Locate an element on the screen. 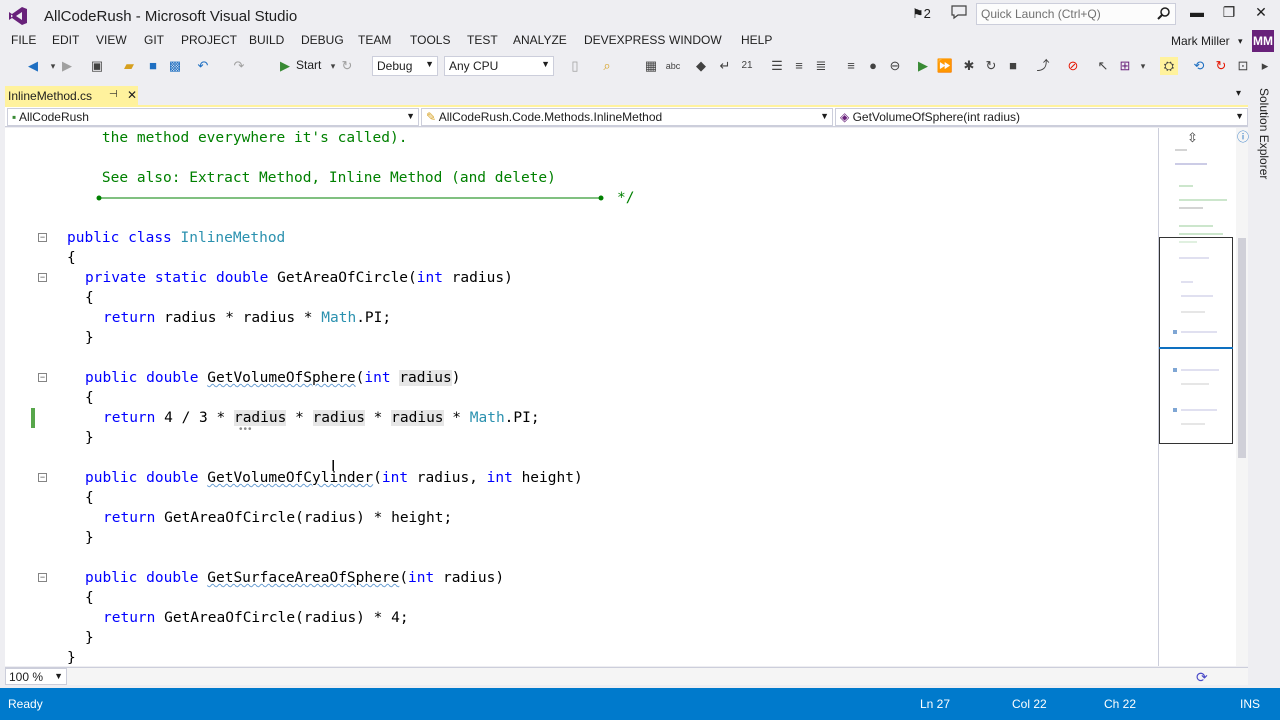 The image size is (1280, 720). vertical-scrollbar: ⓘ is located at coordinates (1242, 397).